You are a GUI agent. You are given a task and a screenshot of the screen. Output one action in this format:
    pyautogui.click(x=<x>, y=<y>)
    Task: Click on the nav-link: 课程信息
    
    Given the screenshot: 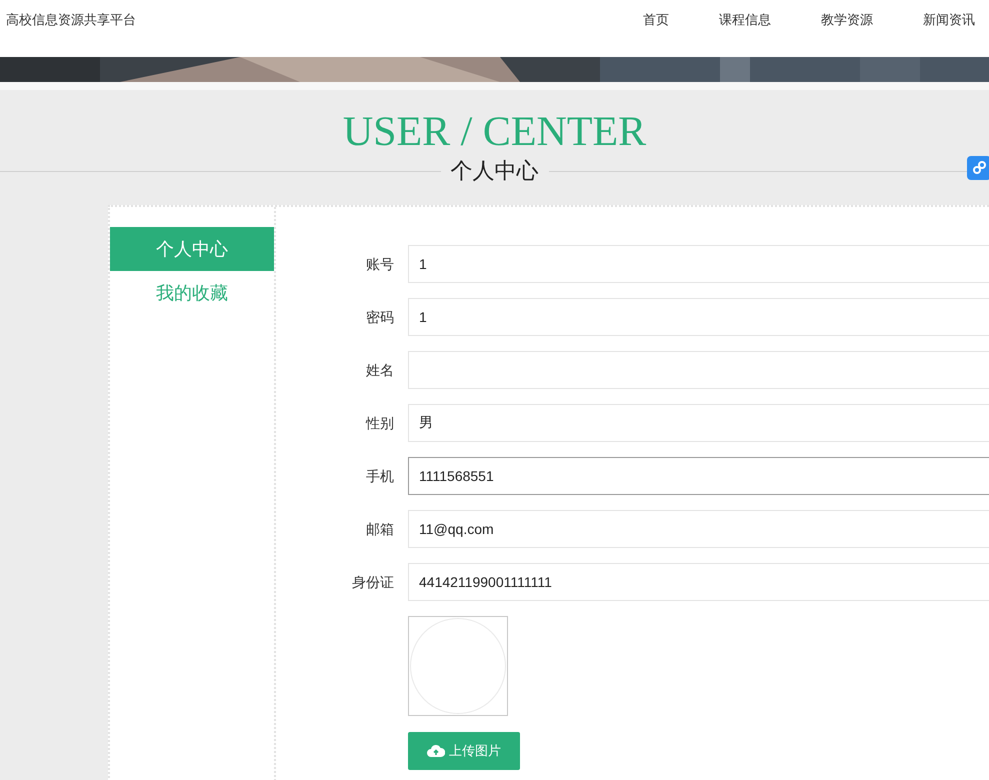 What is the action you would take?
    pyautogui.click(x=745, y=20)
    